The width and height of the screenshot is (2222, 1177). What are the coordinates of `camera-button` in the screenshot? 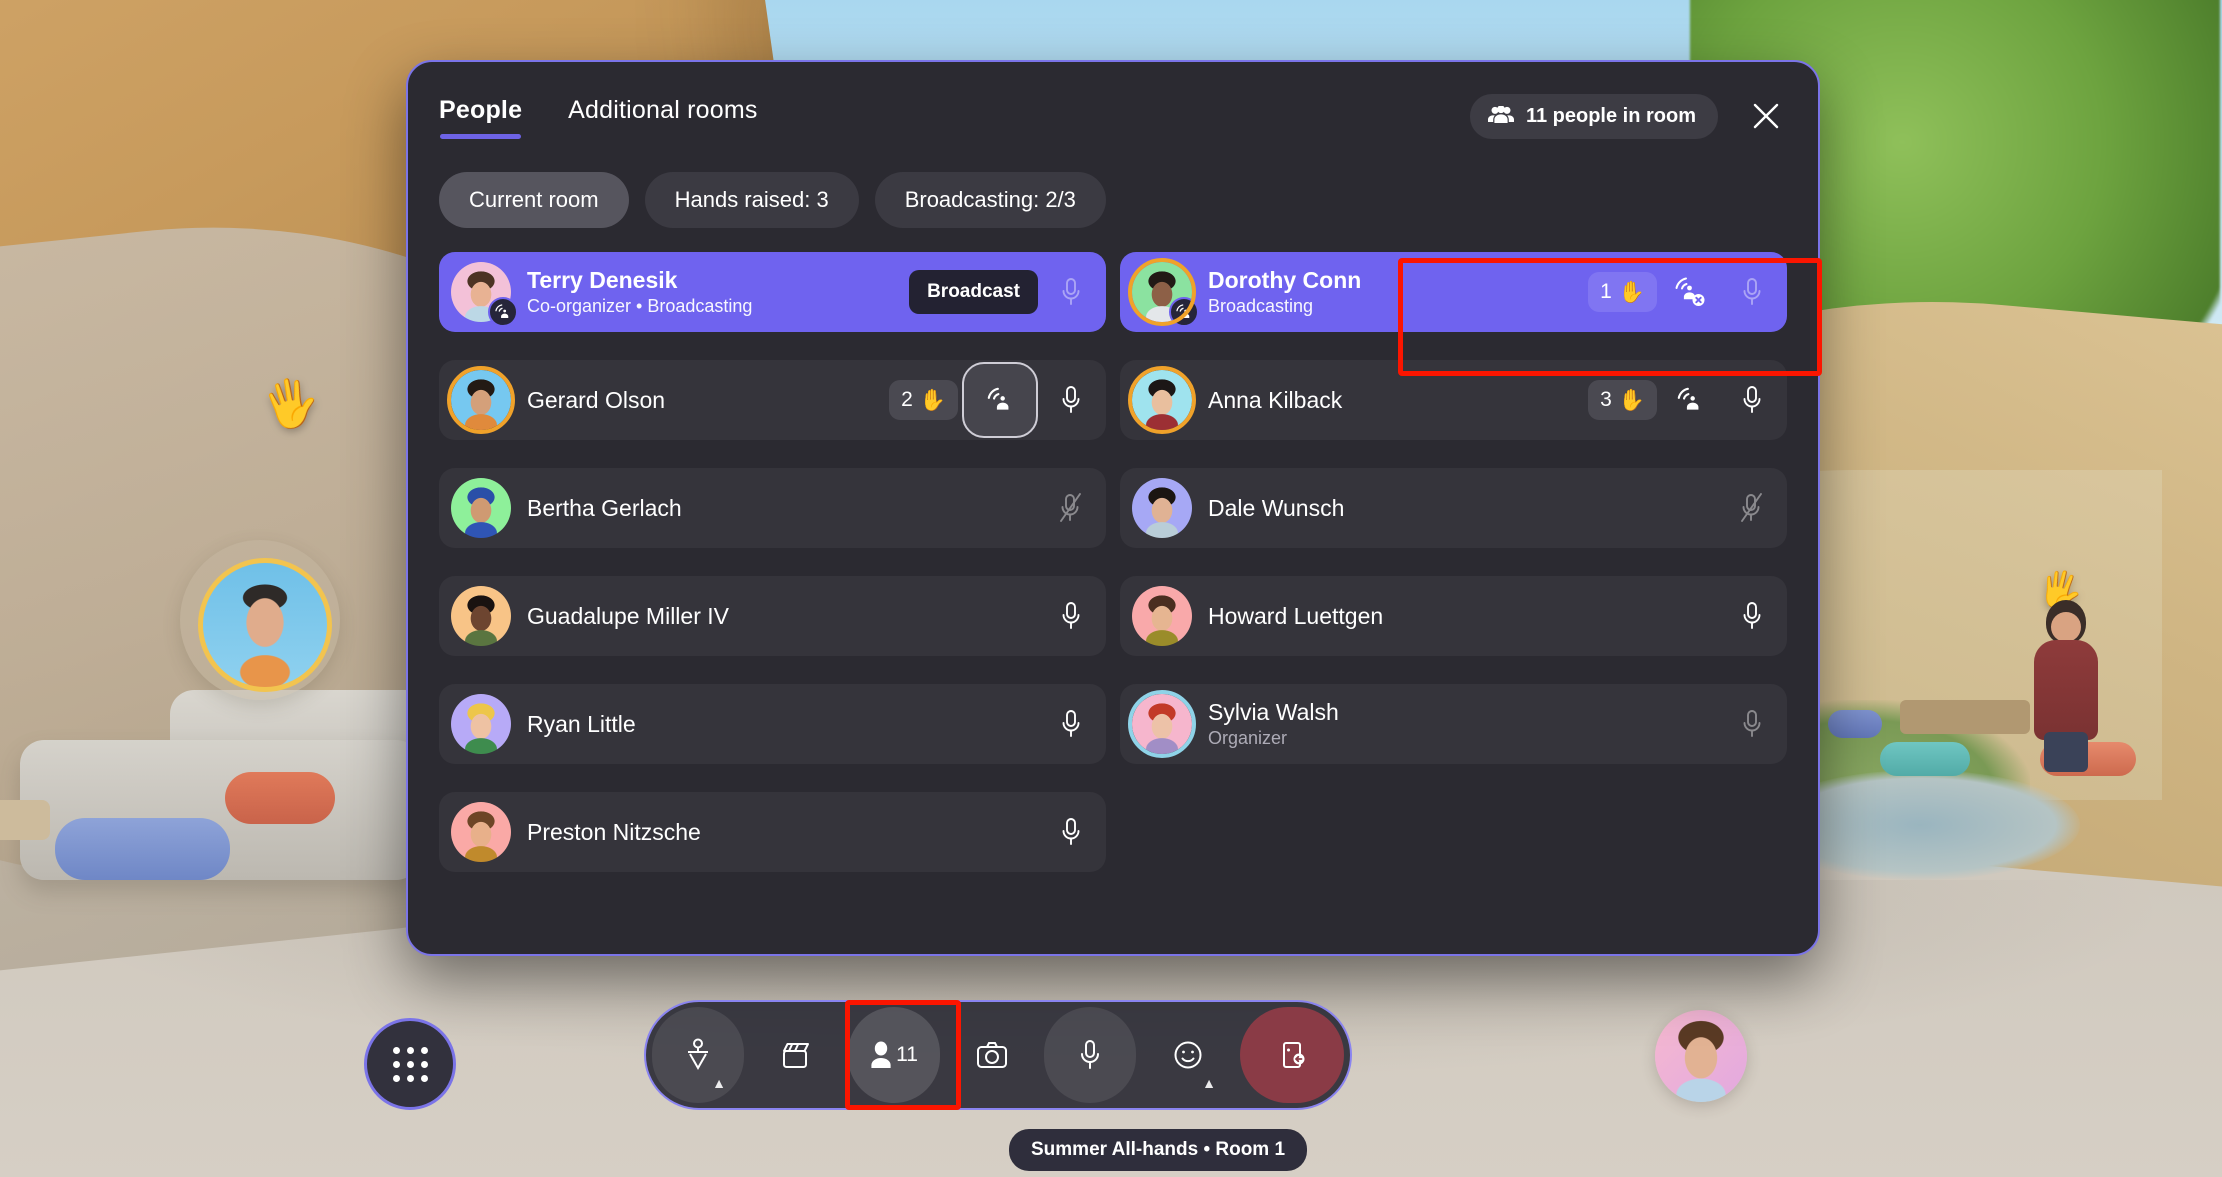 It's located at (992, 1055).